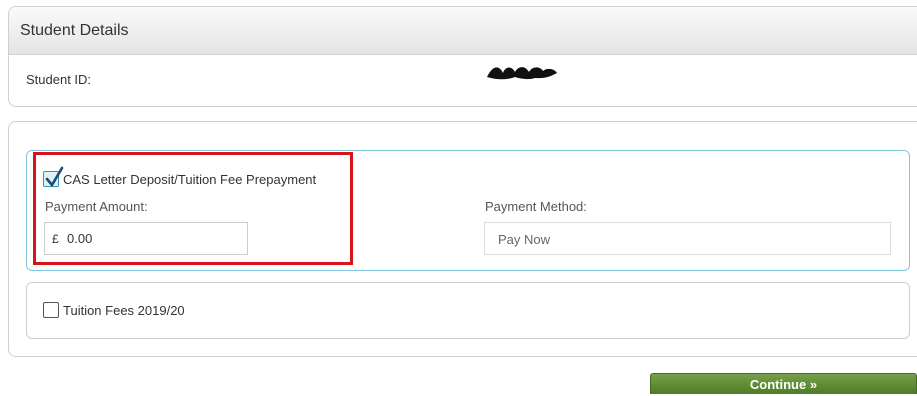  Describe the element at coordinates (687, 238) in the screenshot. I see `payment-method-field: Pay Now` at that location.